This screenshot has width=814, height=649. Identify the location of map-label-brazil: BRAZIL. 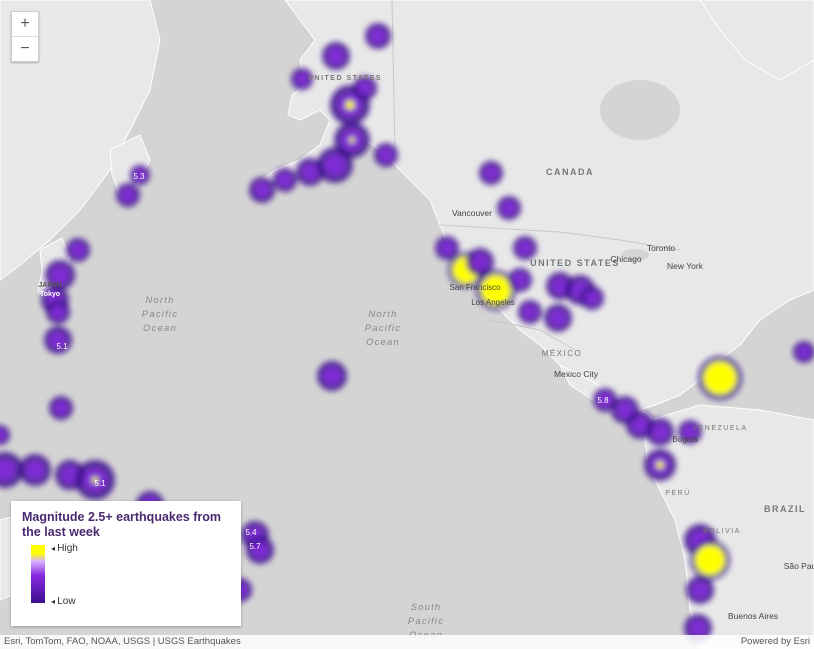
(785, 509).